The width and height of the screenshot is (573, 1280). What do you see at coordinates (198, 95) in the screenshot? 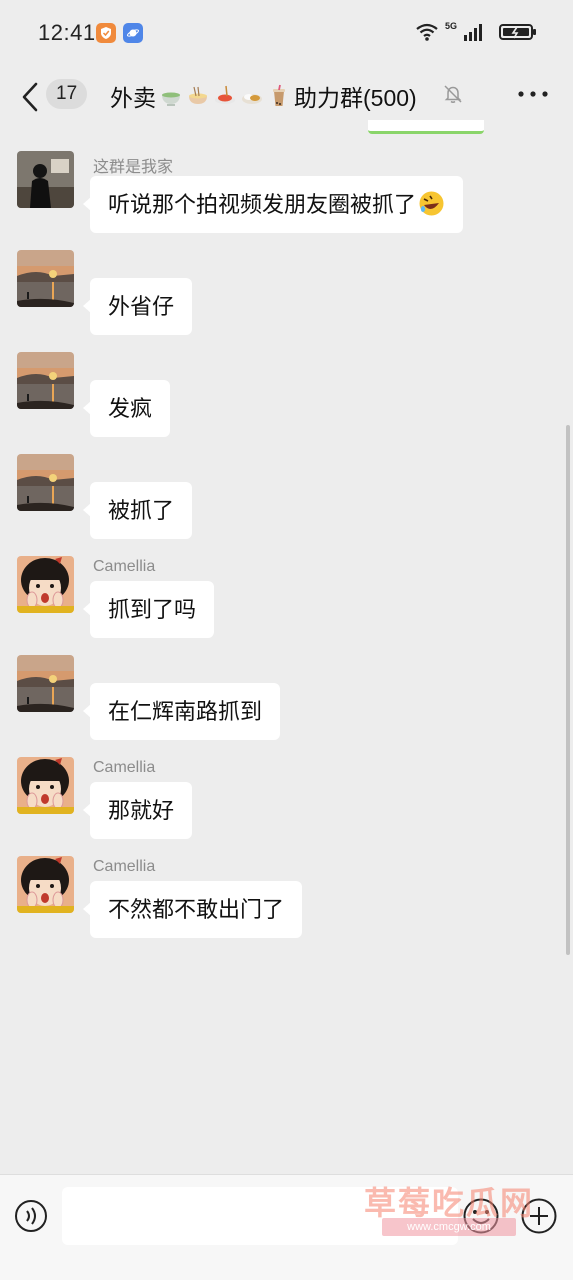
I see `ramen-bowl-icon` at bounding box center [198, 95].